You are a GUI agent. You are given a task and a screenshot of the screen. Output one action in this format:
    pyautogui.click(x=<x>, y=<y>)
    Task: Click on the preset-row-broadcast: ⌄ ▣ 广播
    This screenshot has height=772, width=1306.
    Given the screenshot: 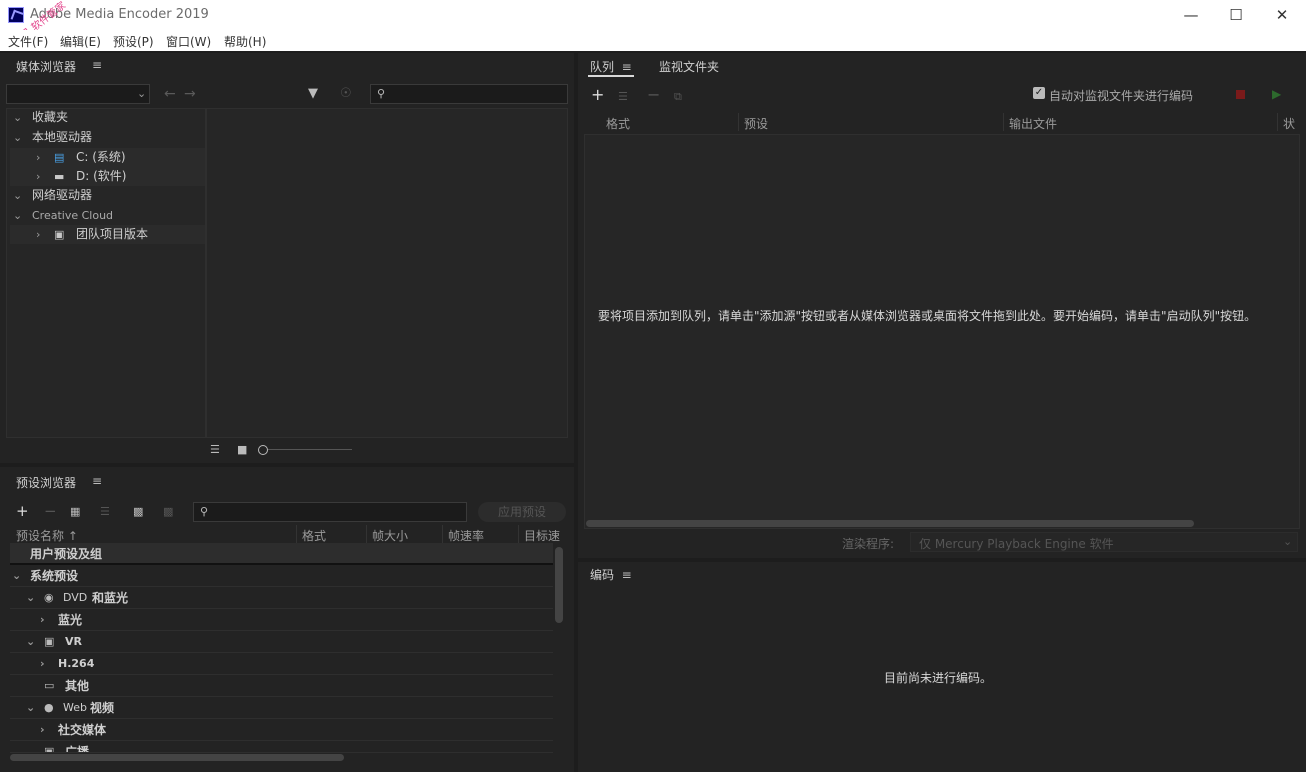 What is the action you would take?
    pyautogui.click(x=281, y=747)
    